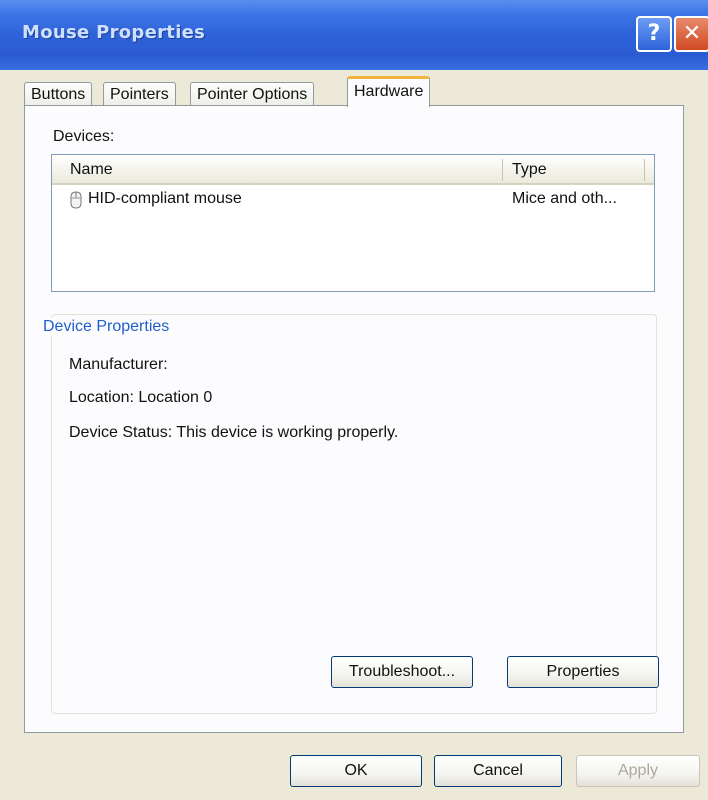 Image resolution: width=708 pixels, height=800 pixels. I want to click on title-bar: Mouse Properties ? ✕, so click(354, 35).